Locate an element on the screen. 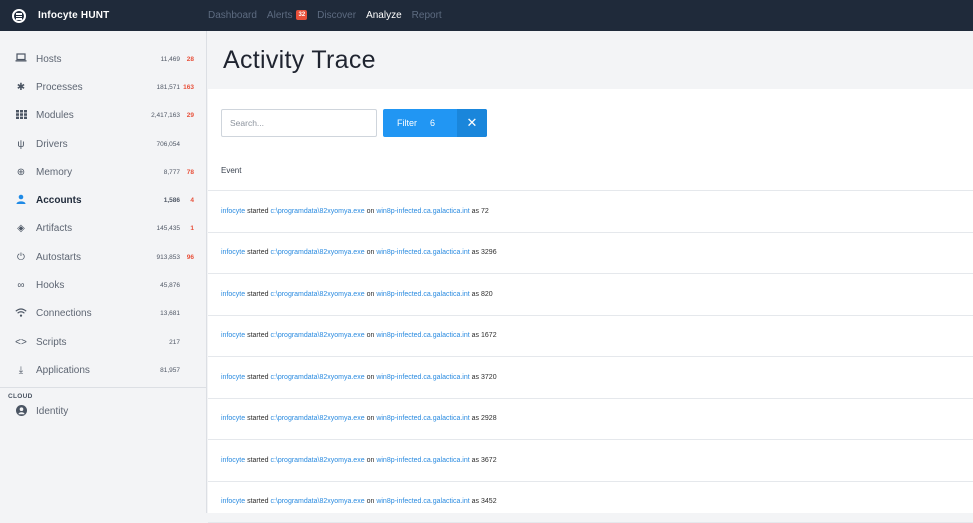 The height and width of the screenshot is (523, 973). event-pid: 3296 is located at coordinates (489, 252).